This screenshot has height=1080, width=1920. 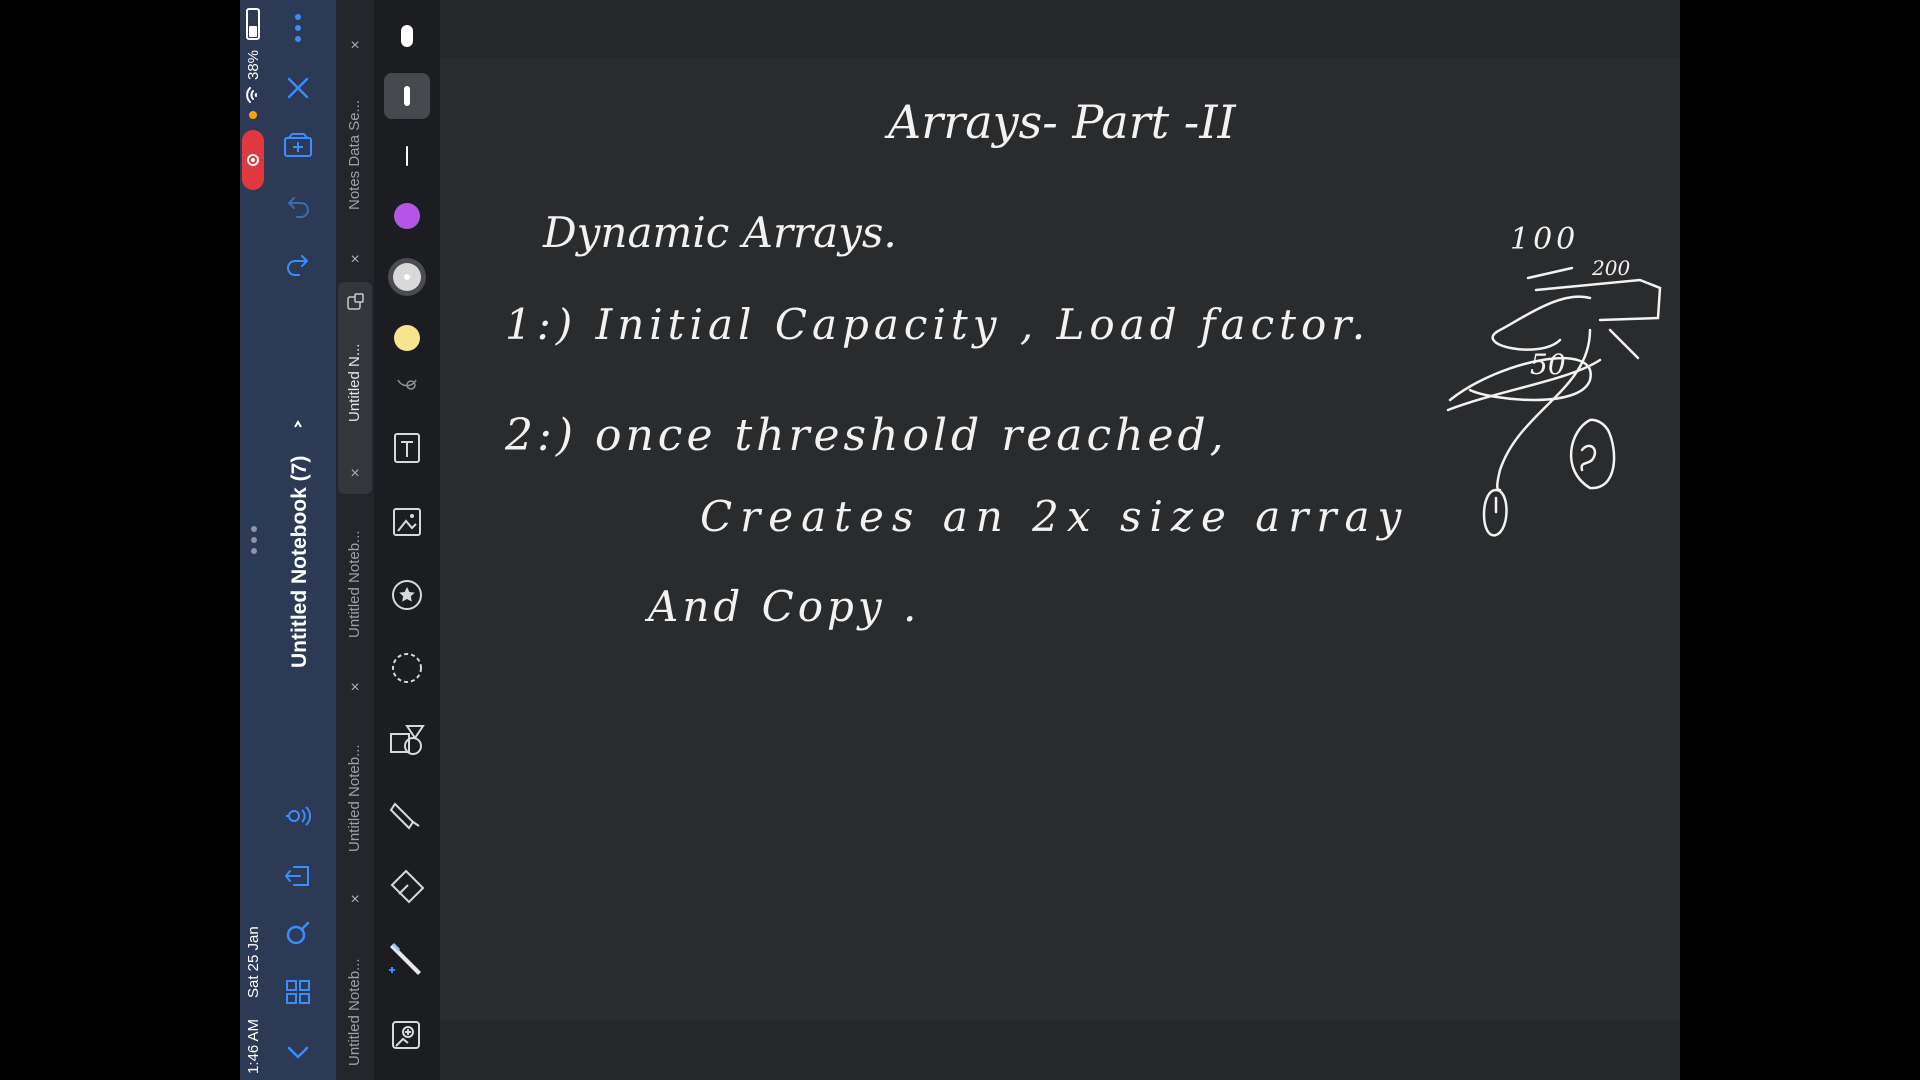 What do you see at coordinates (298, 264) in the screenshot?
I see `redo-icon` at bounding box center [298, 264].